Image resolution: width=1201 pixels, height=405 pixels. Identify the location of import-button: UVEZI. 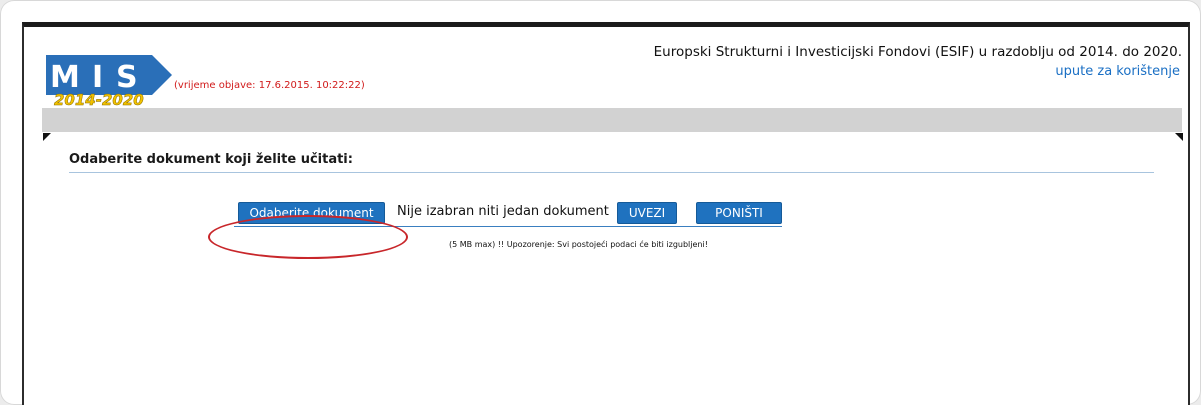
(647, 213).